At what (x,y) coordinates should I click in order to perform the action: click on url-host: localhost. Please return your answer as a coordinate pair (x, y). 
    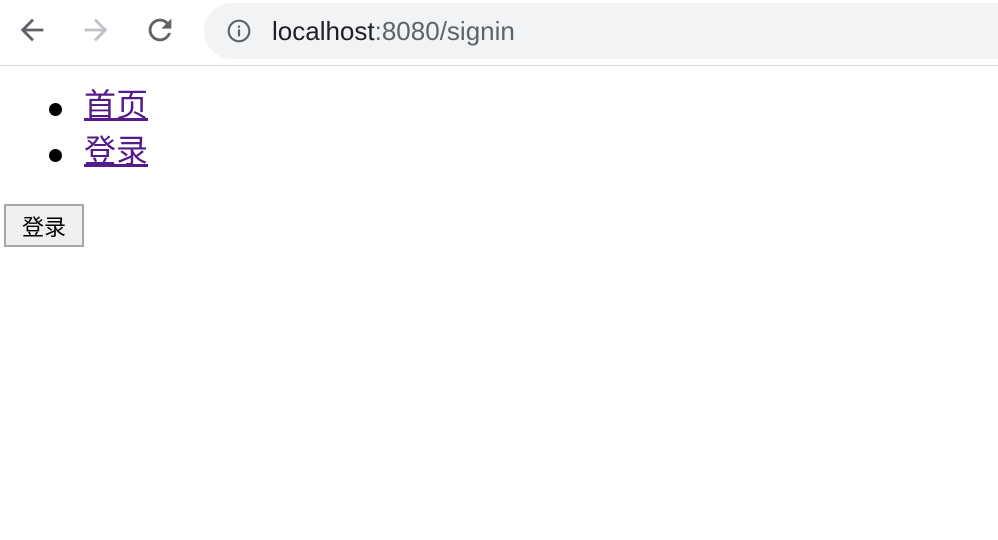
    Looking at the image, I should click on (323, 31).